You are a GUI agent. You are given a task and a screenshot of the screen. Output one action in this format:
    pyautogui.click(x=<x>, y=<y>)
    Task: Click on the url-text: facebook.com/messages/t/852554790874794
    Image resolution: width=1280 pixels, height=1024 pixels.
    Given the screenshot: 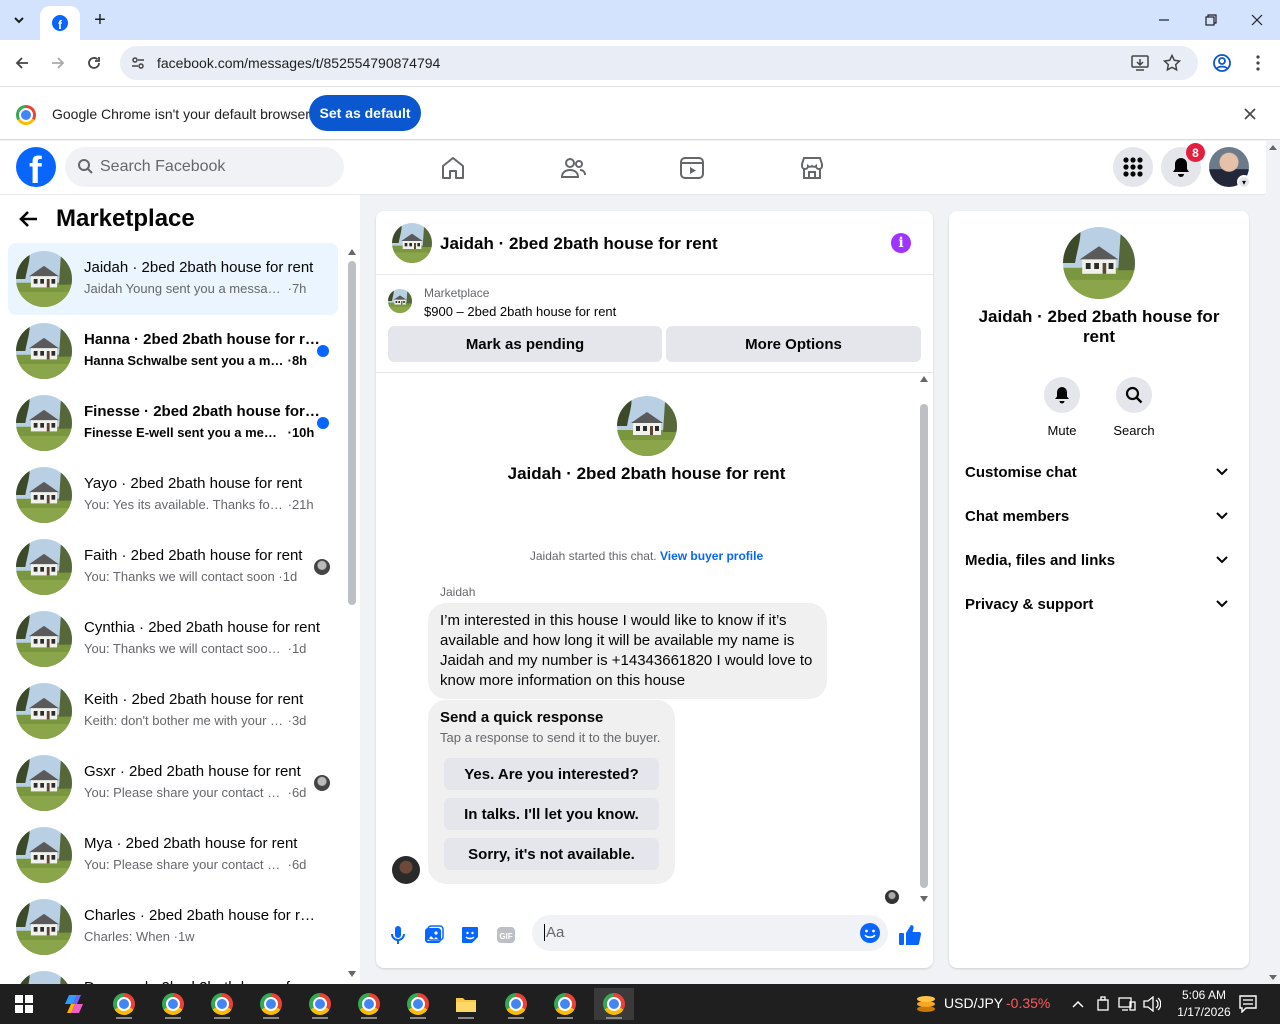 What is the action you would take?
    pyautogui.click(x=298, y=63)
    